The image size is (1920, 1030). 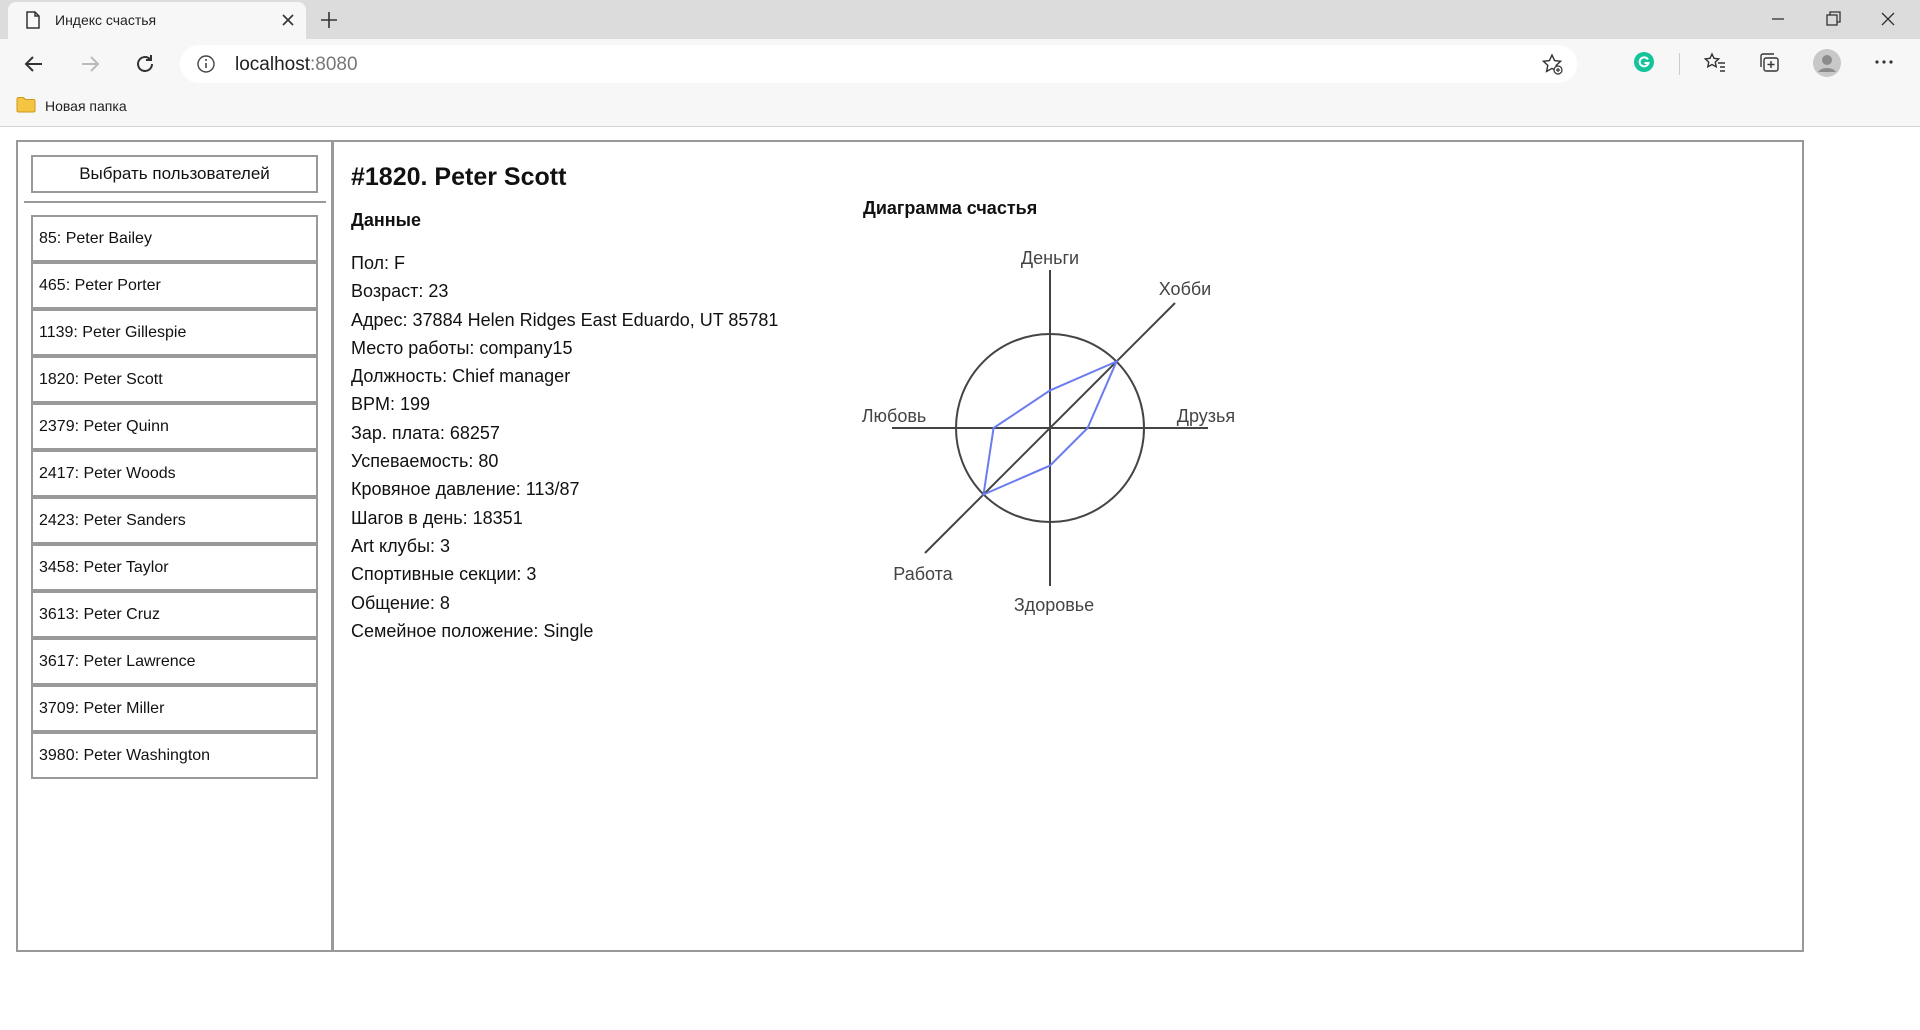 I want to click on sidebar-divider, so click(x=175, y=202).